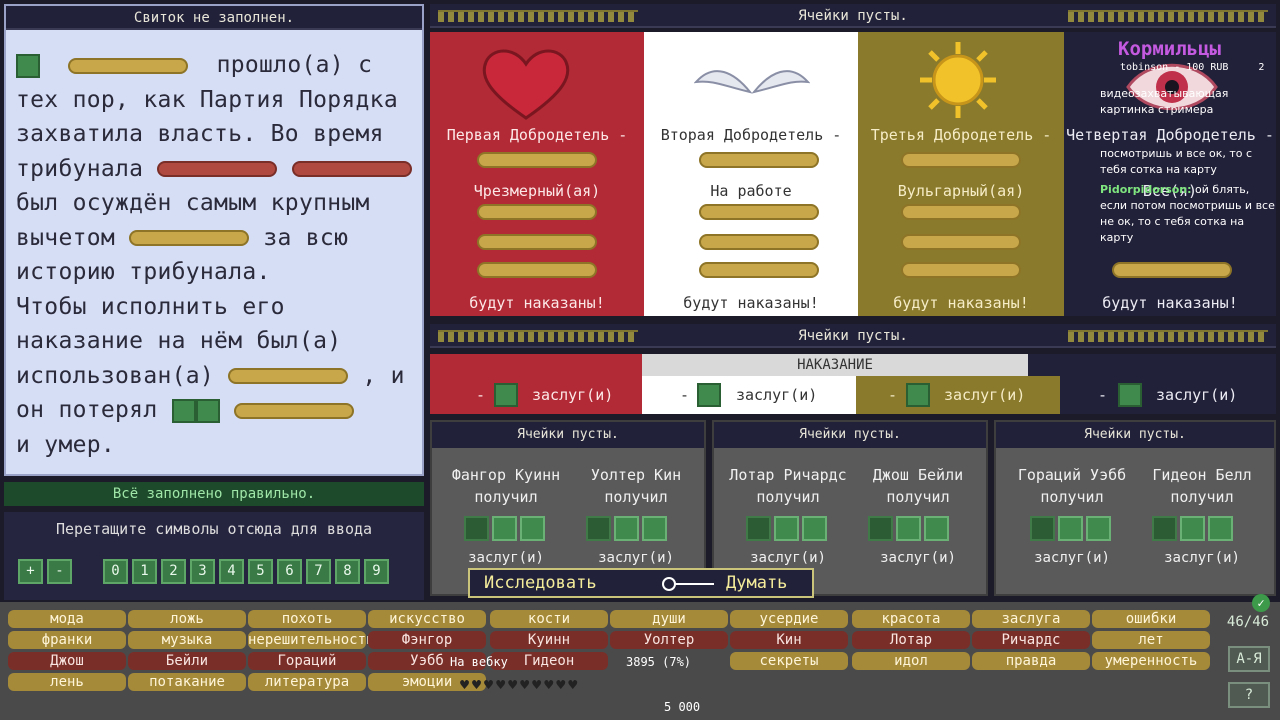 This screenshot has height=720, width=1280. Describe the element at coordinates (1249, 659) in the screenshot. I see `sort-button: А-Я` at that location.